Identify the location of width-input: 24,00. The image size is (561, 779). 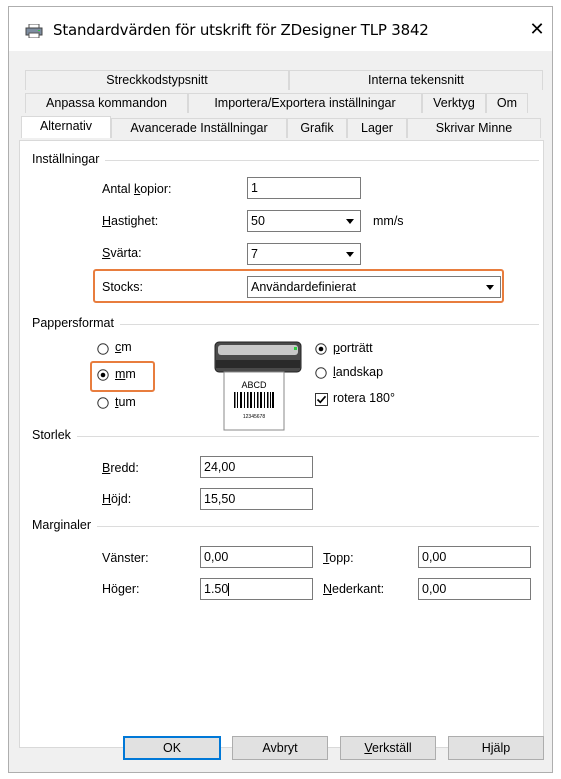
(256, 467).